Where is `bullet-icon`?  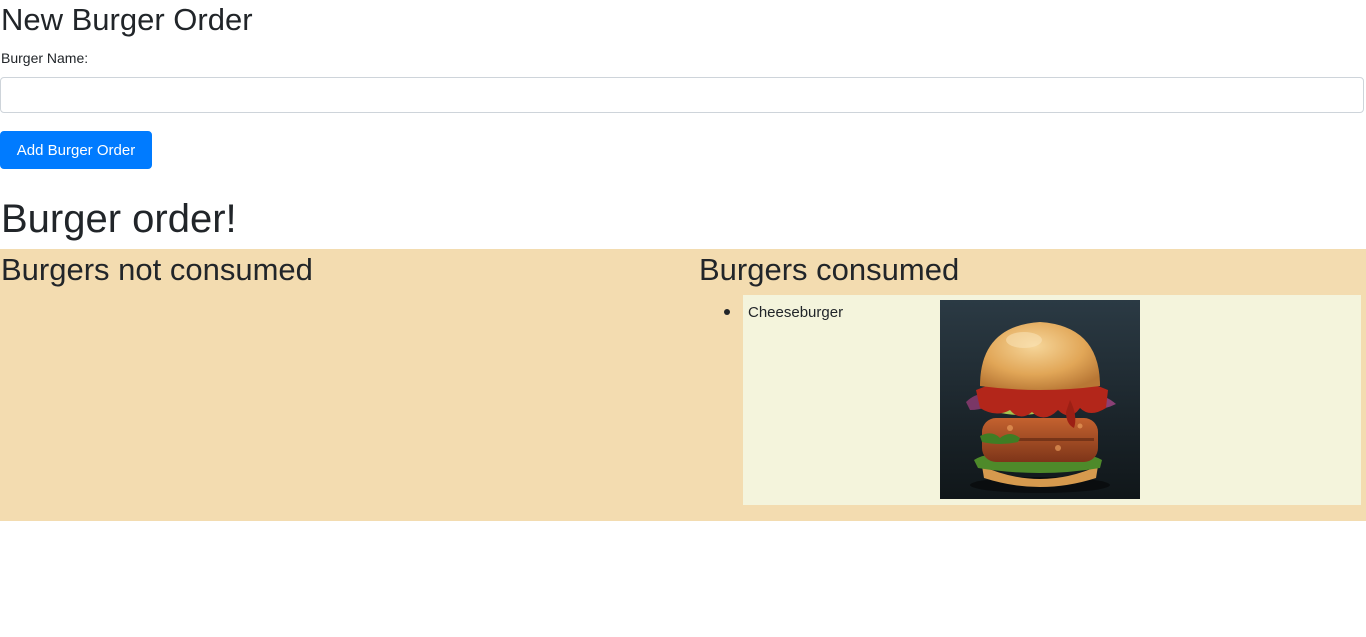
bullet-icon is located at coordinates (727, 312).